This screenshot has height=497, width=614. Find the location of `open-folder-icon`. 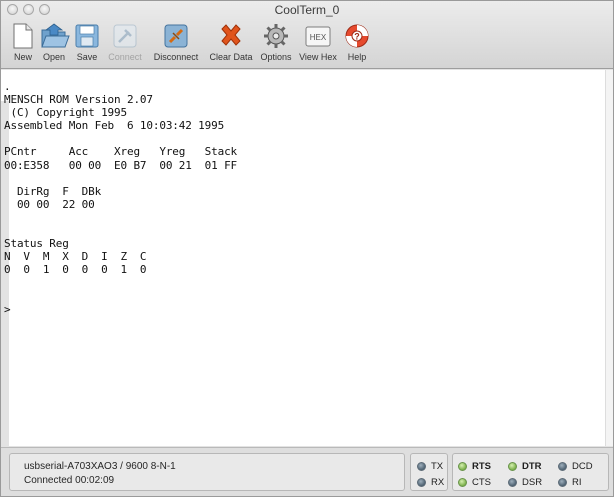

open-folder-icon is located at coordinates (55, 36).